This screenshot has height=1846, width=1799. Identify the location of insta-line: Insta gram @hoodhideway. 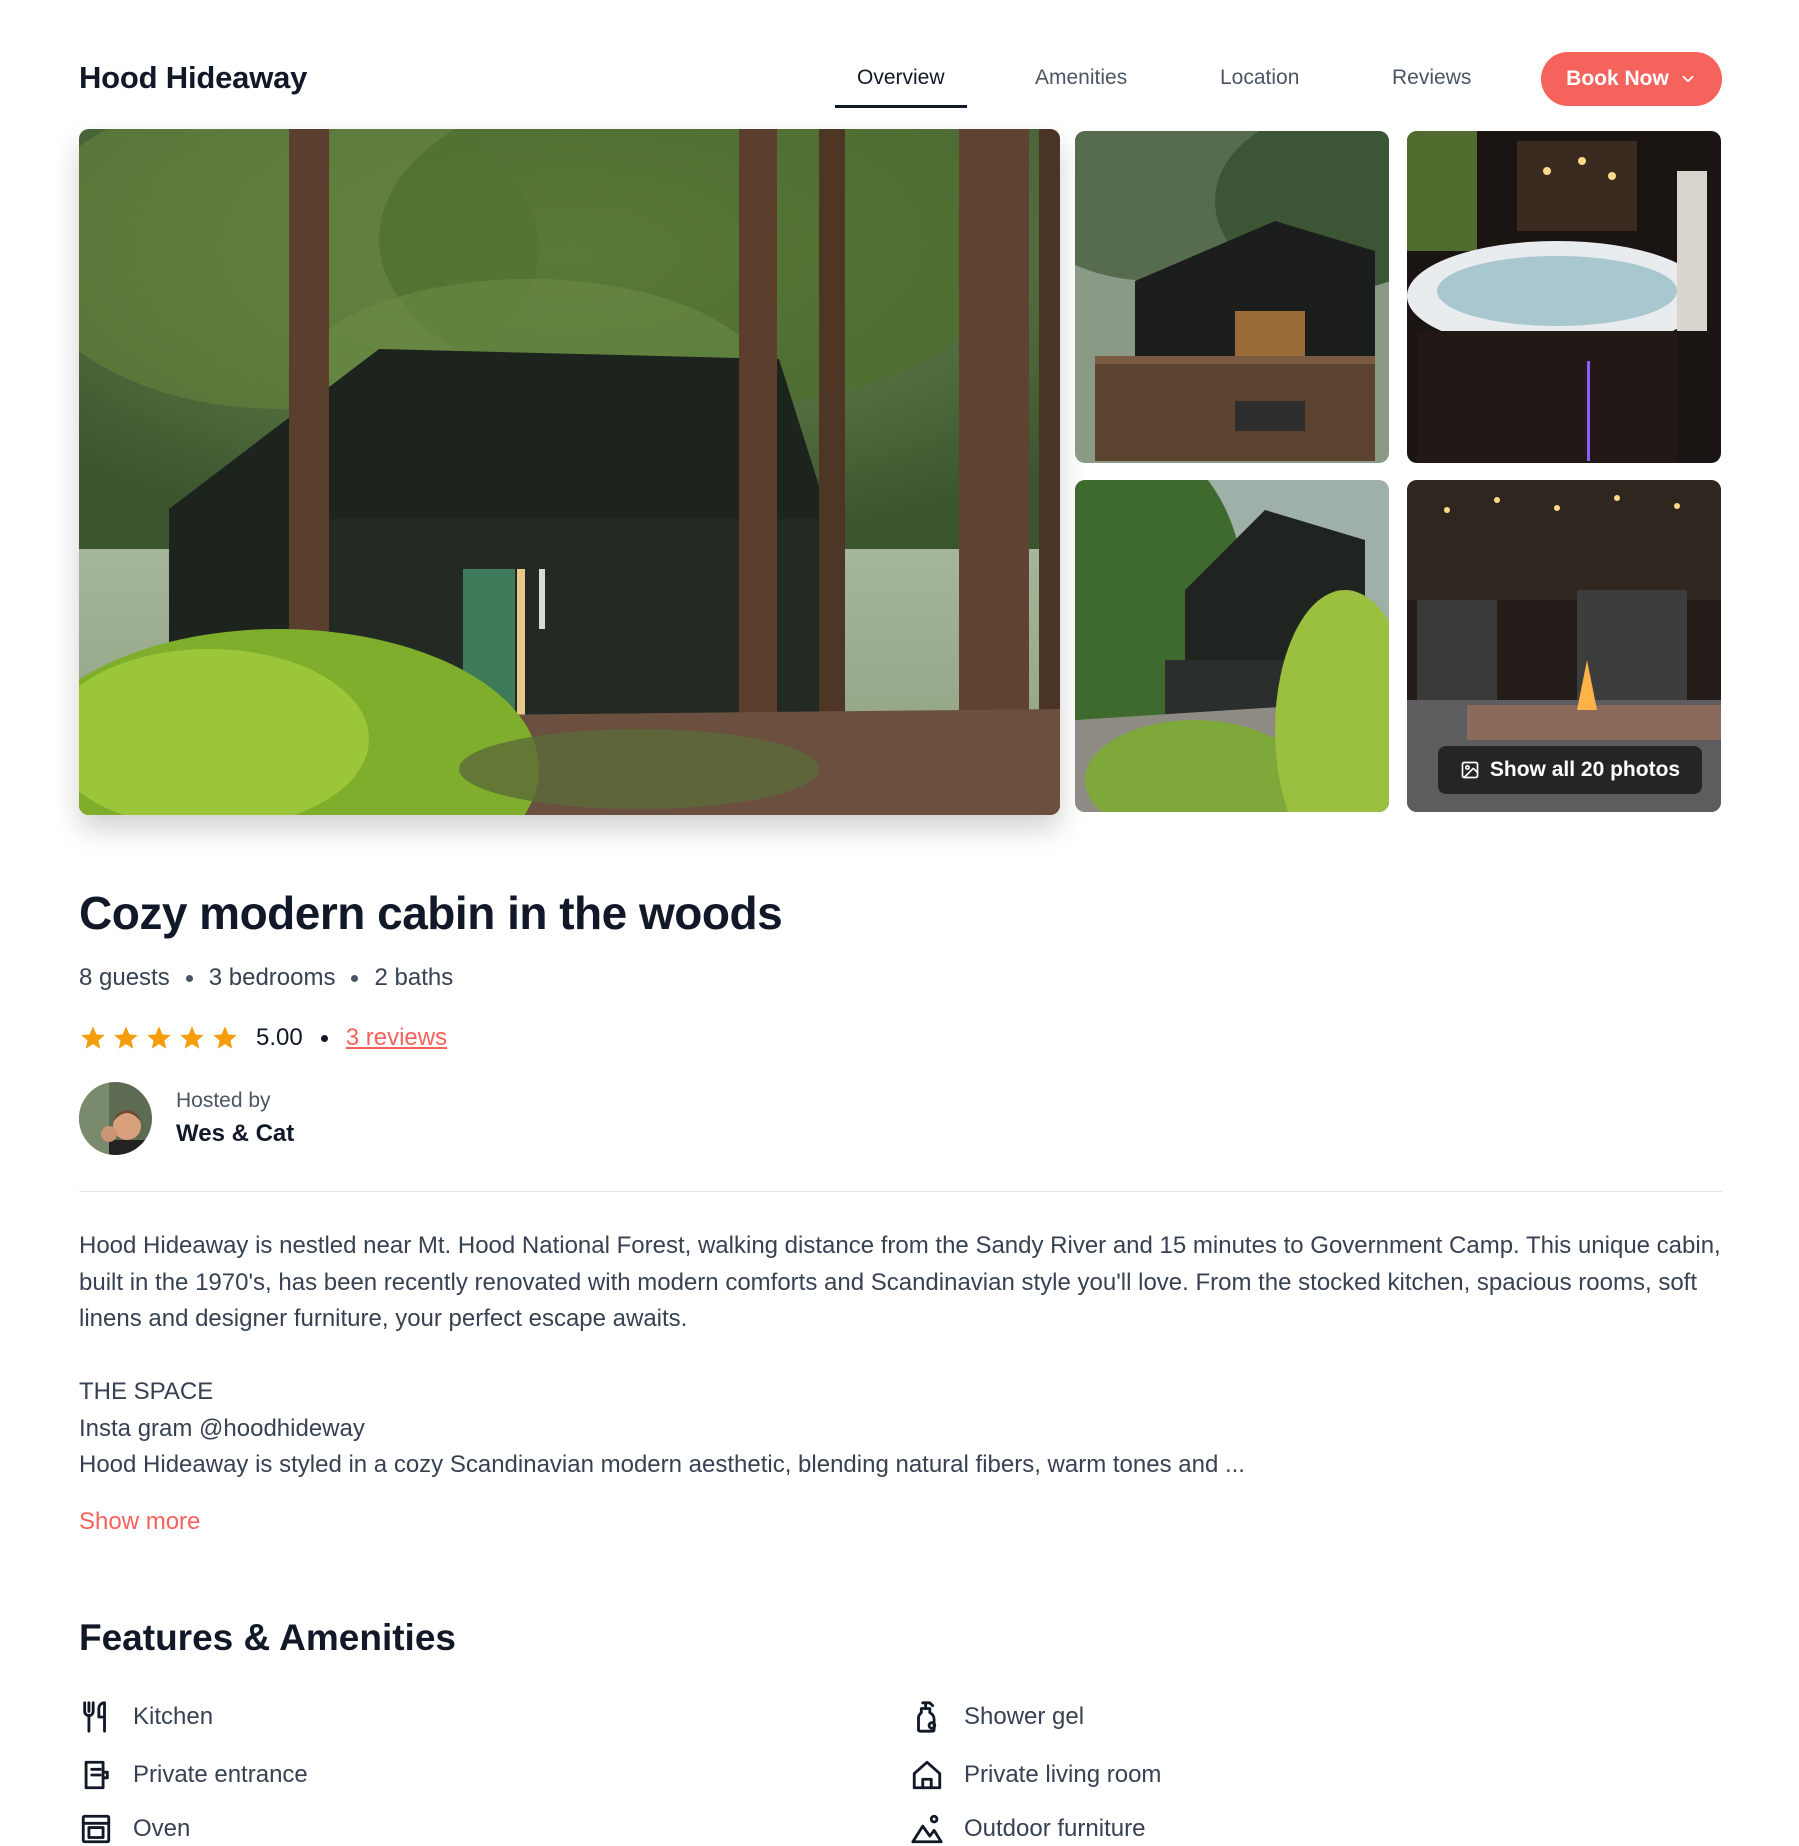
(222, 1428).